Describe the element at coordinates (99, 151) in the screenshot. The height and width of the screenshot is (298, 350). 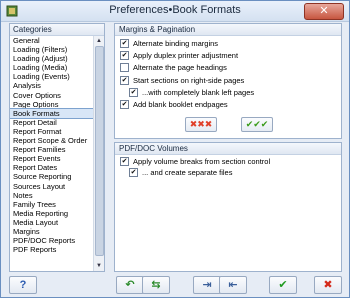
I see `scroll-thumb` at that location.